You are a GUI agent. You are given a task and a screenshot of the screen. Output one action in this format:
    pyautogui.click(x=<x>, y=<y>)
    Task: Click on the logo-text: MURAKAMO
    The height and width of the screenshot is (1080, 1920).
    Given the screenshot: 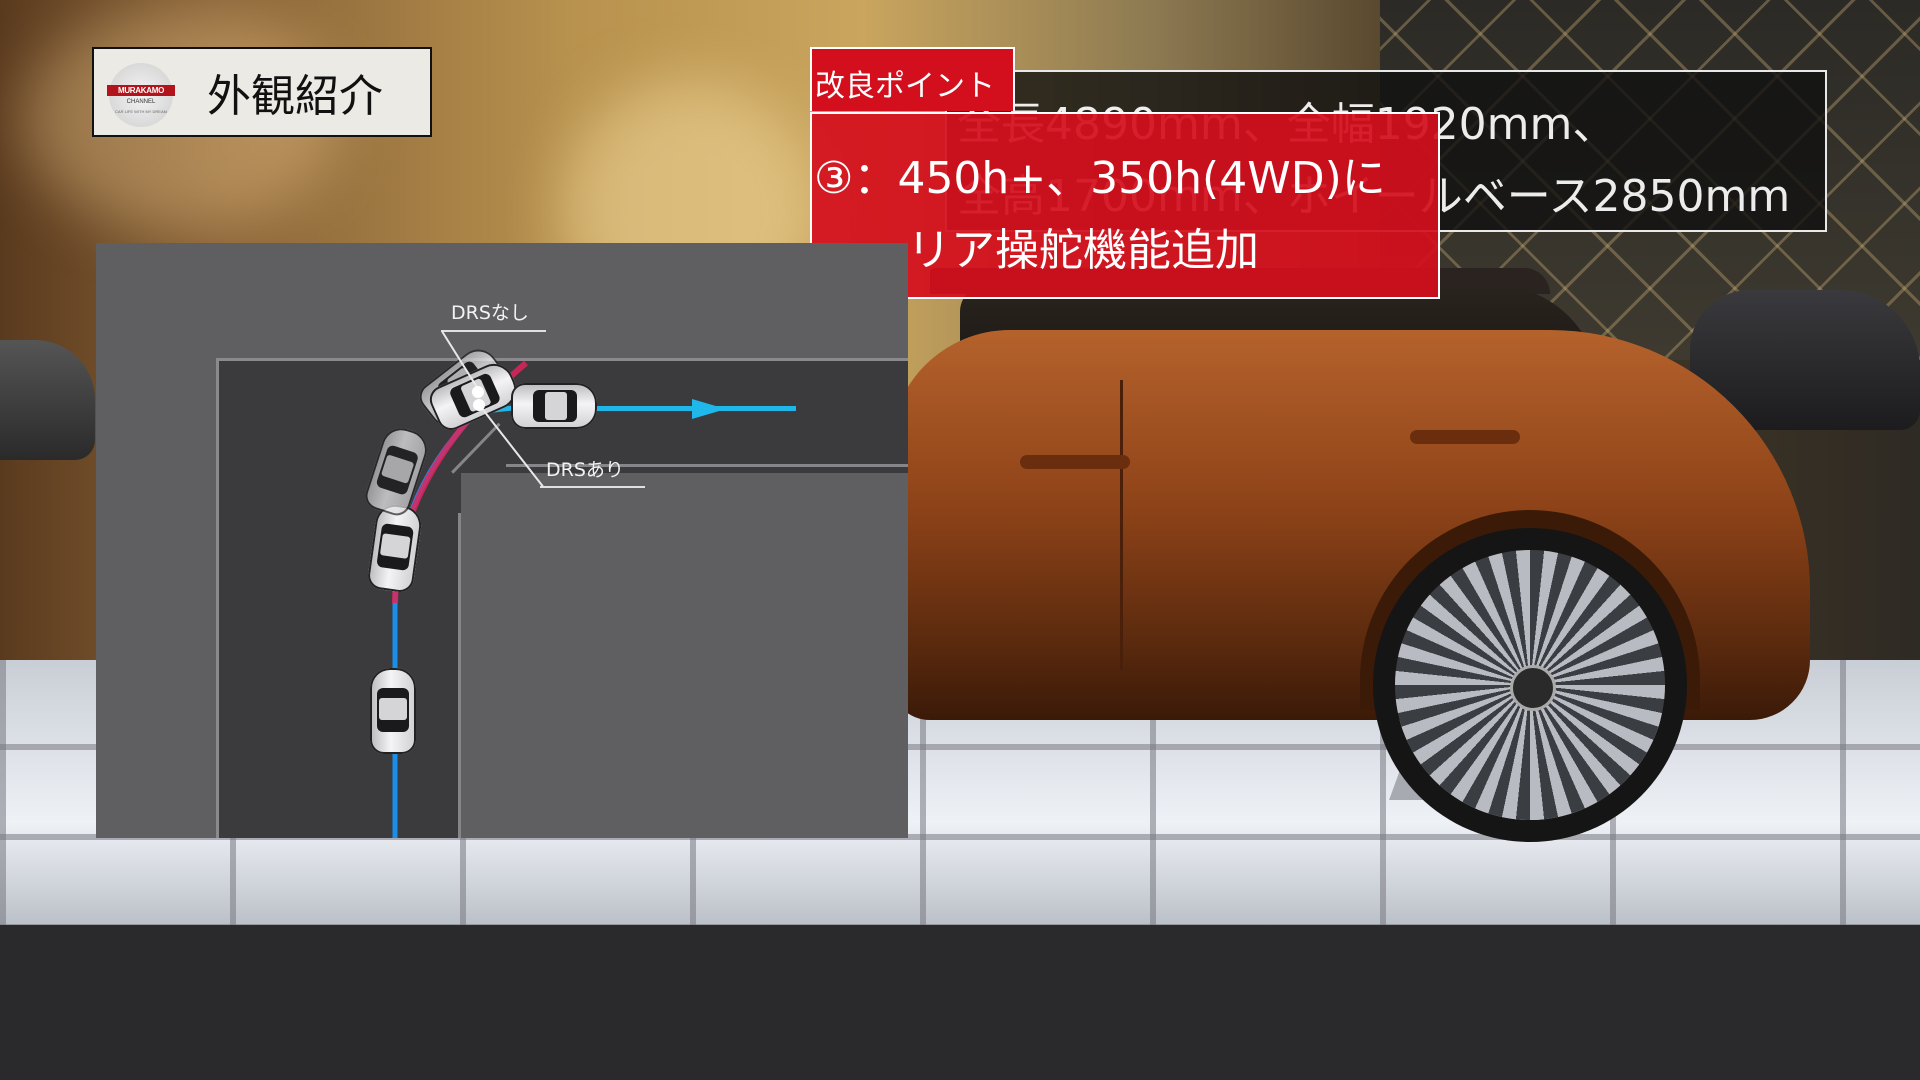 What is the action you would take?
    pyautogui.click(x=141, y=90)
    